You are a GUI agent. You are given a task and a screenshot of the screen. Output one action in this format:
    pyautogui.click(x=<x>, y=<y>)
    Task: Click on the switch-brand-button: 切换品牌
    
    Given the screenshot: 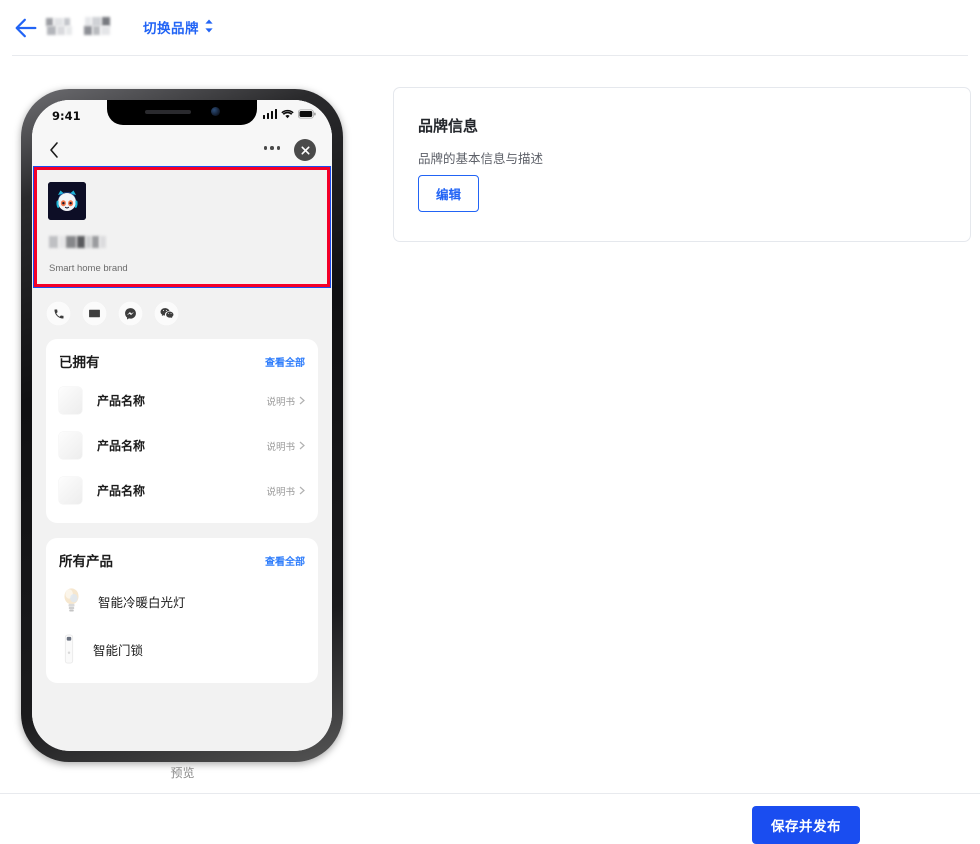 What is the action you would take?
    pyautogui.click(x=178, y=27)
    